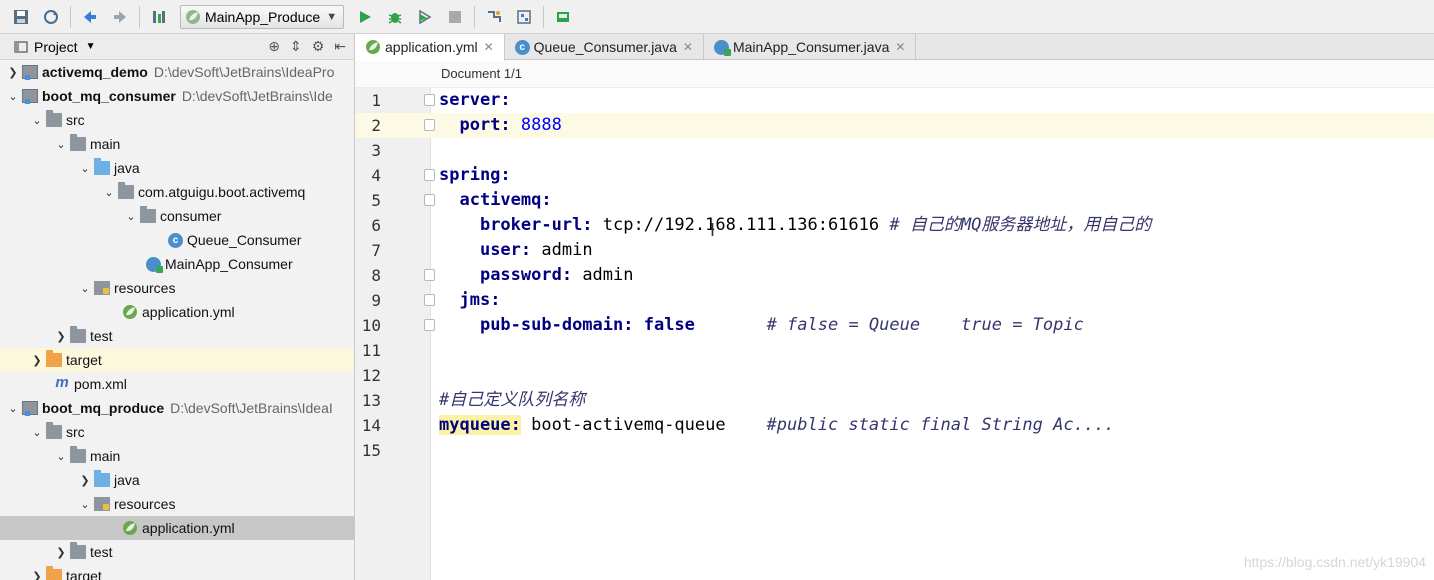  What do you see at coordinates (101, 336) in the screenshot?
I see `tree-node-label: test` at bounding box center [101, 336].